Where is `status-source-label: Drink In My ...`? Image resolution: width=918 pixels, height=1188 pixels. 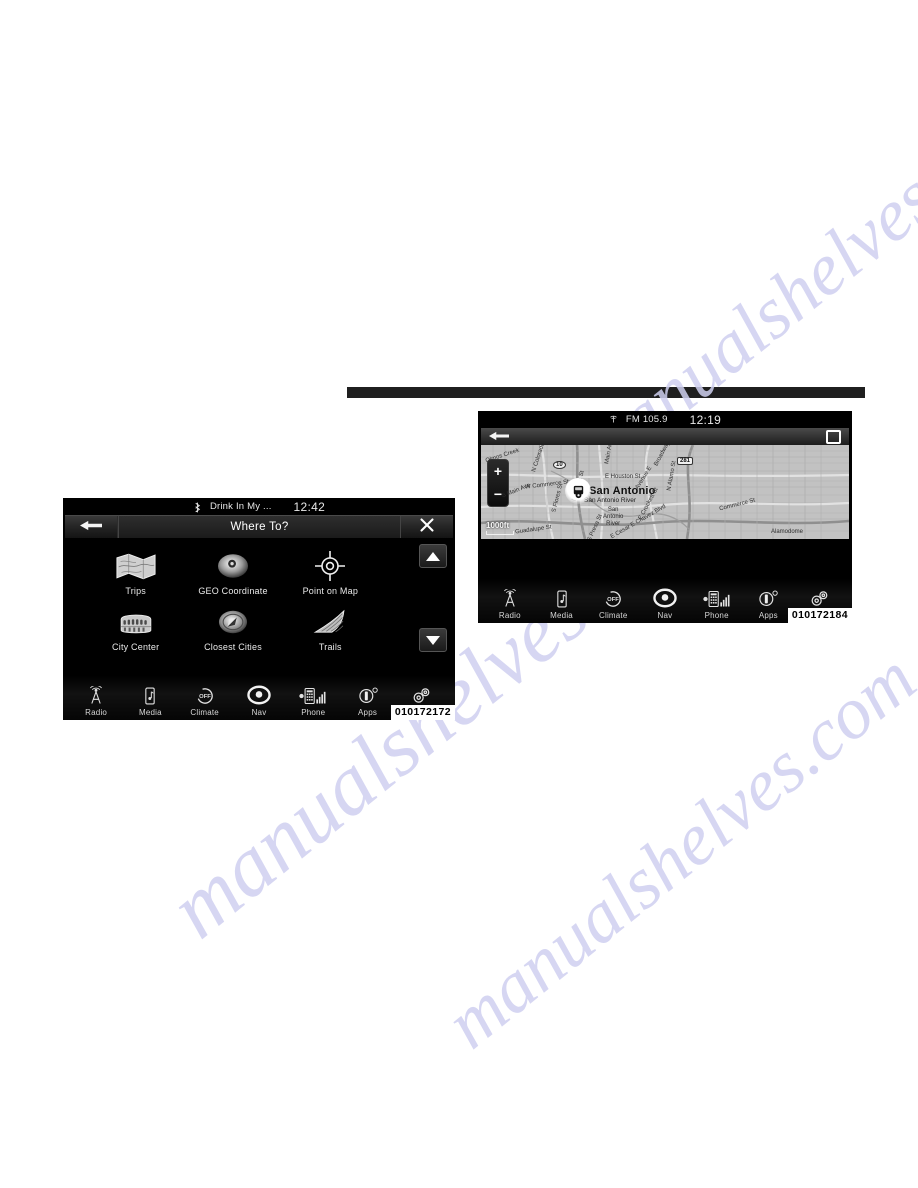 status-source-label: Drink In My ... is located at coordinates (240, 506).